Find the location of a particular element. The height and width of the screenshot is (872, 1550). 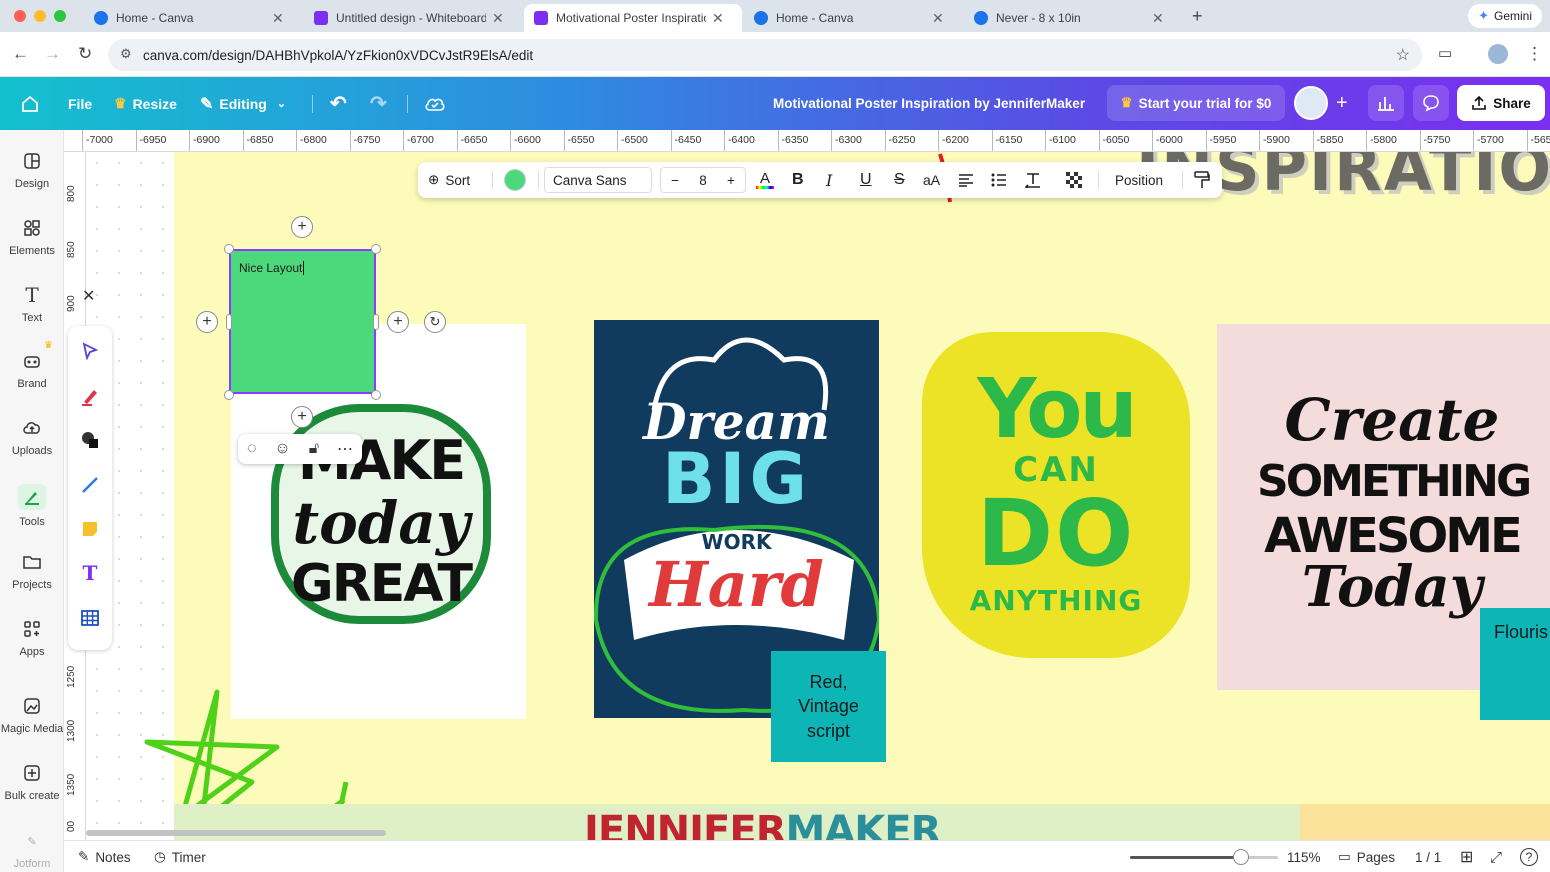

select-tool is located at coordinates (90, 351).